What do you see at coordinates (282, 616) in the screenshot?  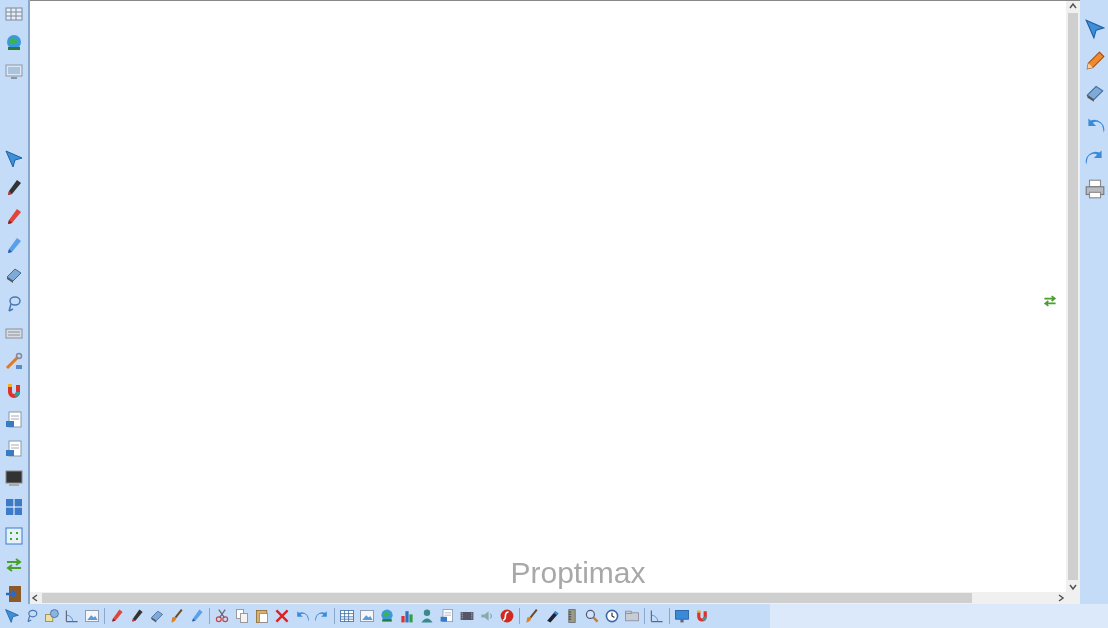 I see `delete-icon` at bounding box center [282, 616].